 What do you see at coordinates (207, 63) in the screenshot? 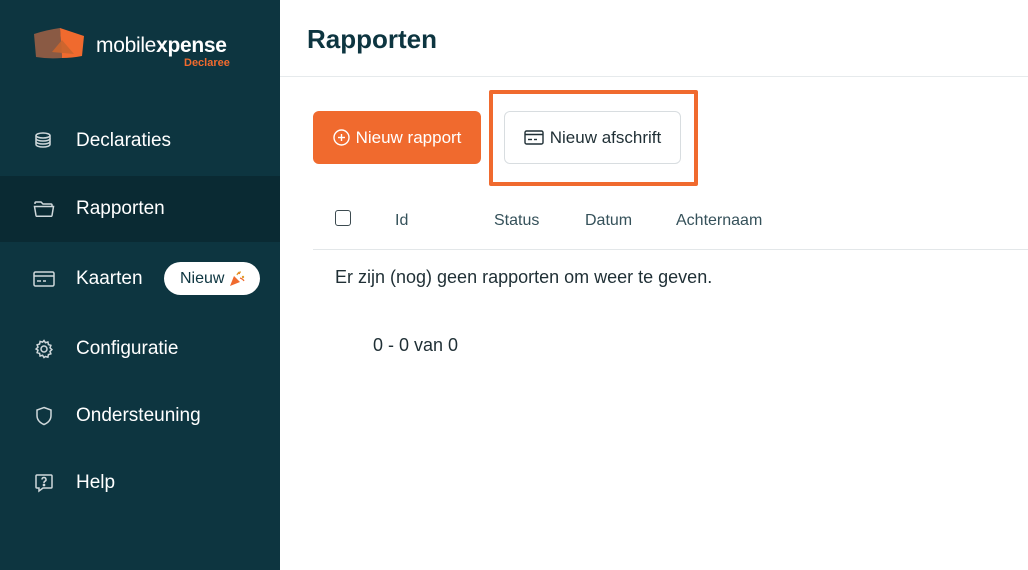
I see `brand-subtitle: Declaree` at bounding box center [207, 63].